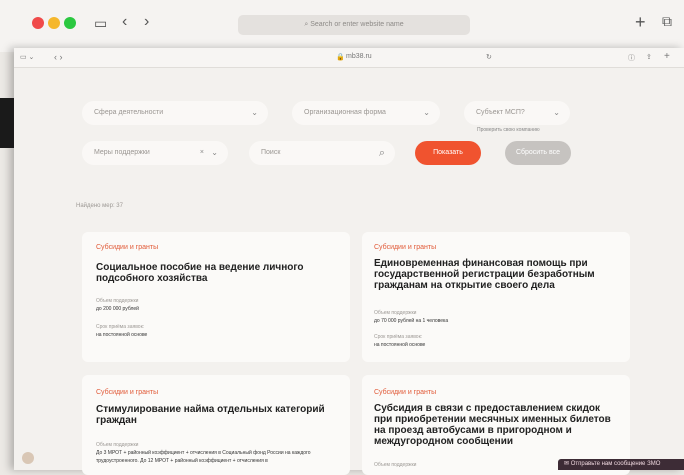 Image resolution: width=684 pixels, height=475 pixels. I want to click on search-placeholder: Search or enter website name, so click(357, 24).